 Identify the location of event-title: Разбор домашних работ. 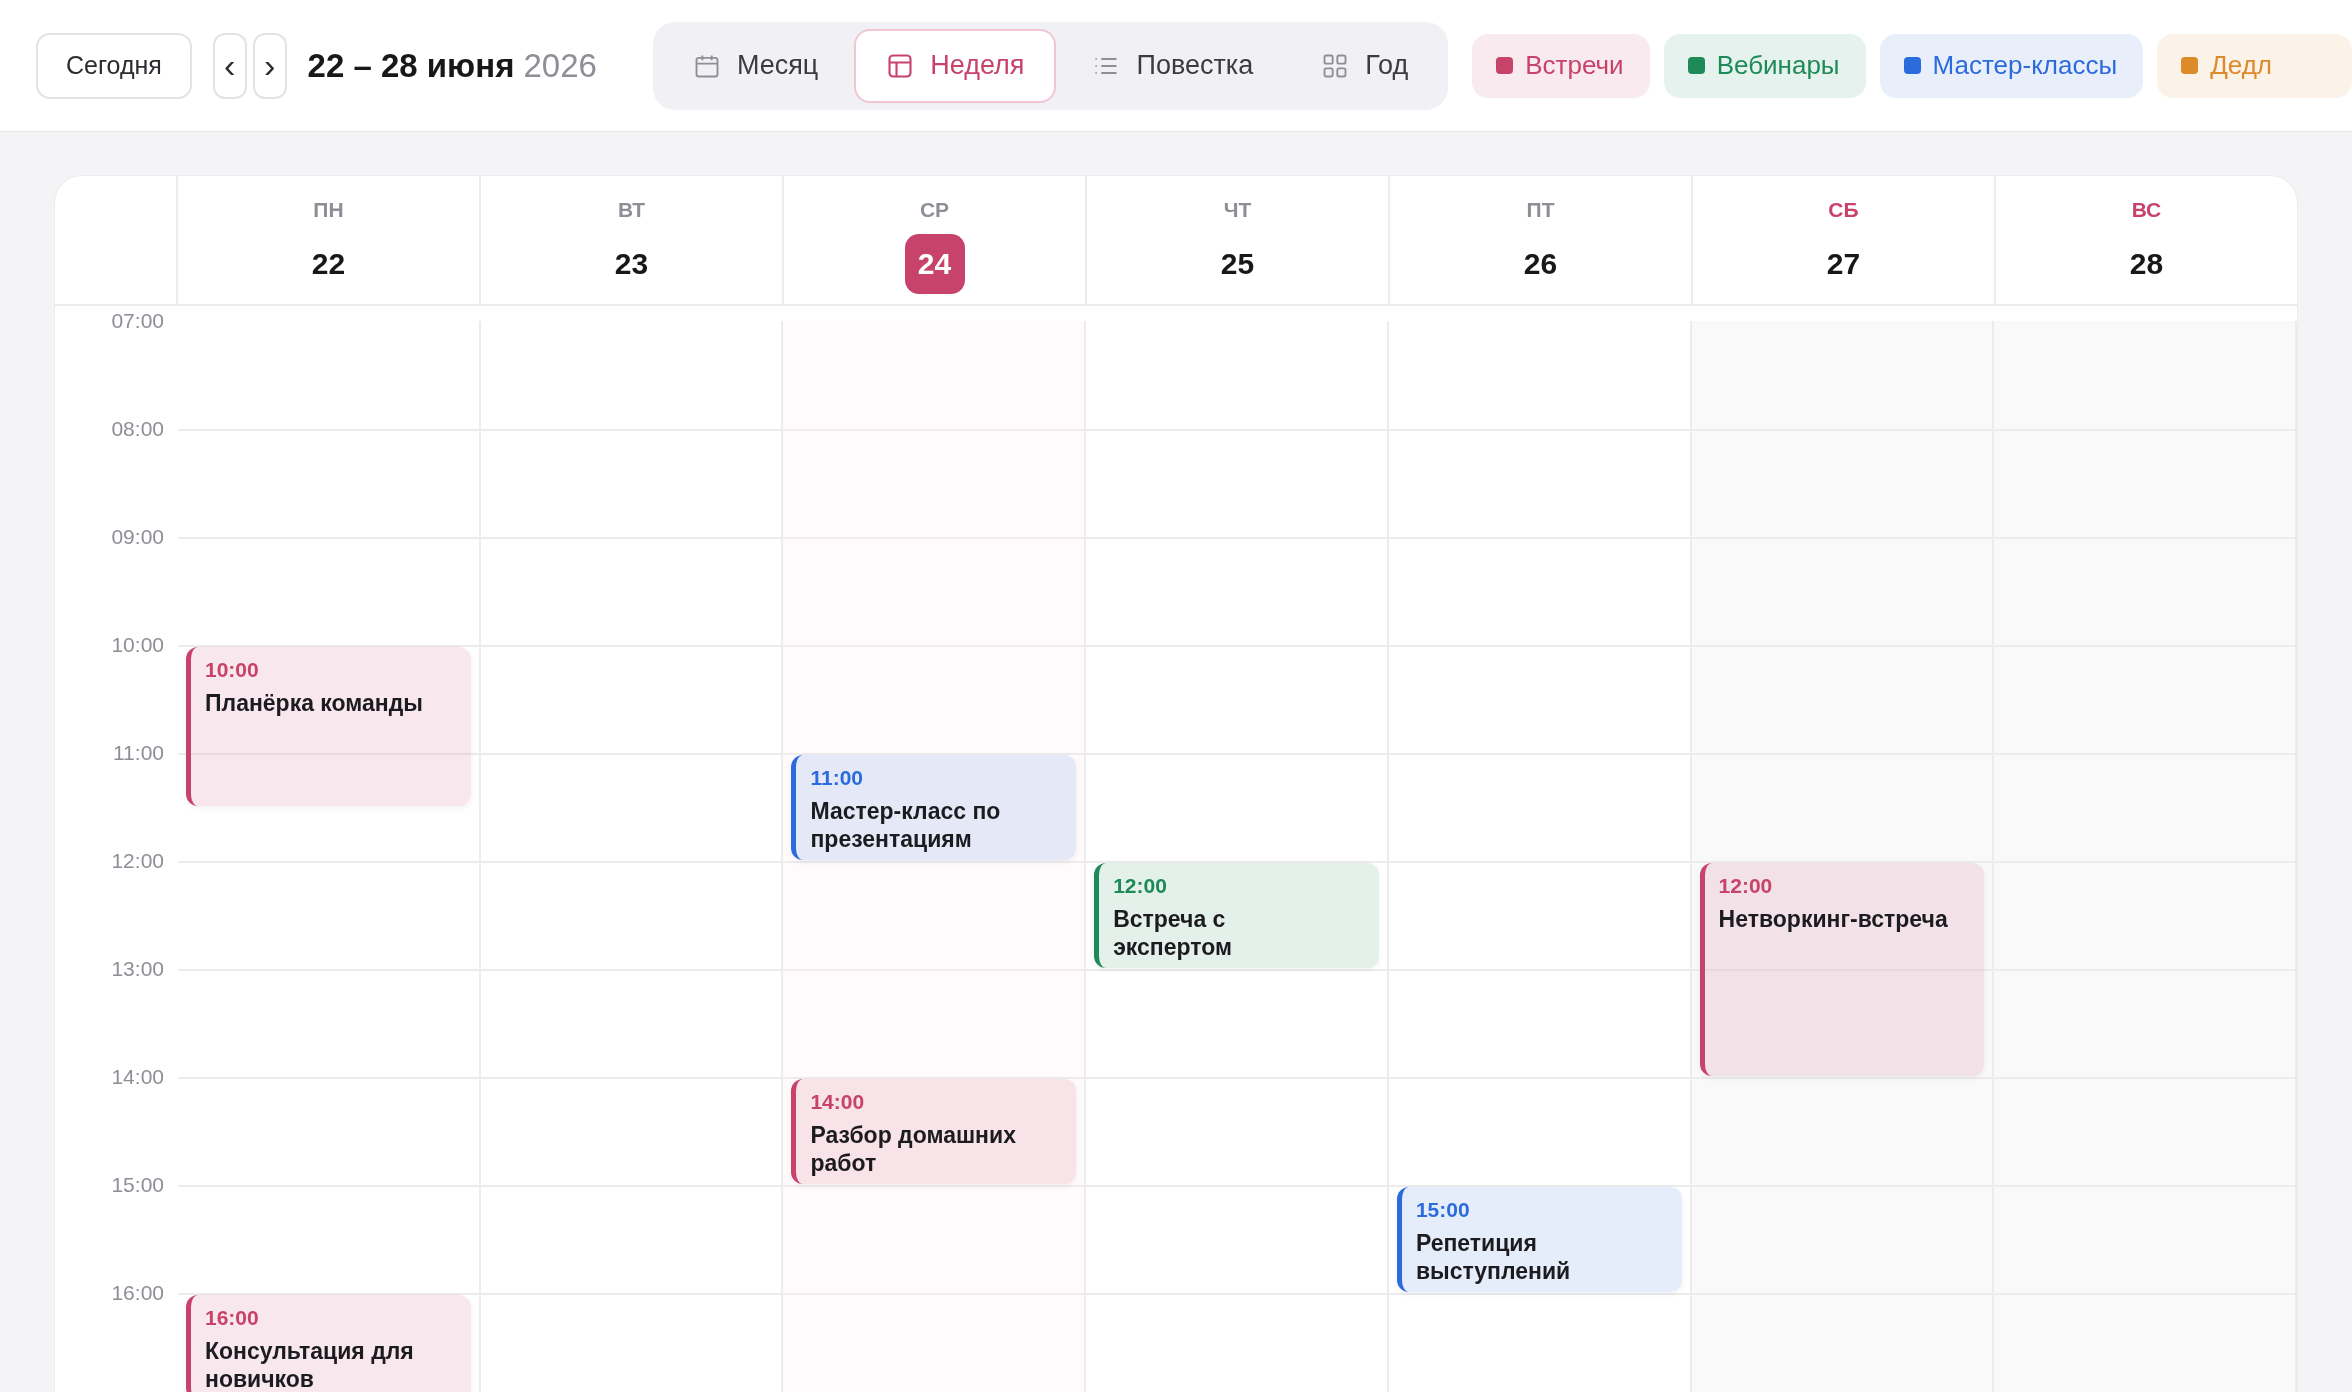
(913, 1149).